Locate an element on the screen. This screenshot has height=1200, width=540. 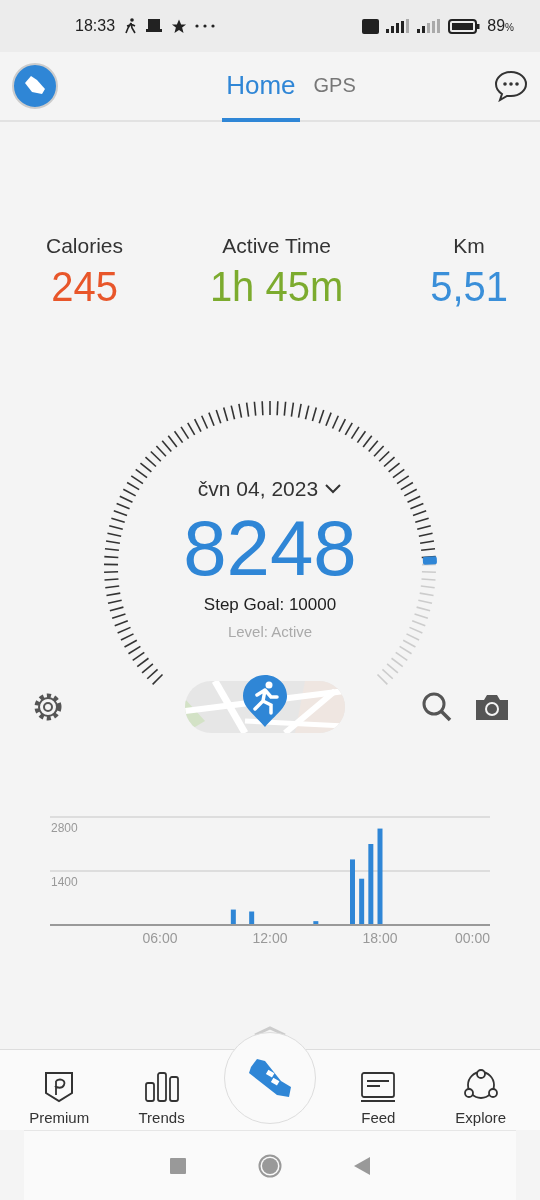
step-goal: Step Goal: 10000 is located at coordinates (270, 605).